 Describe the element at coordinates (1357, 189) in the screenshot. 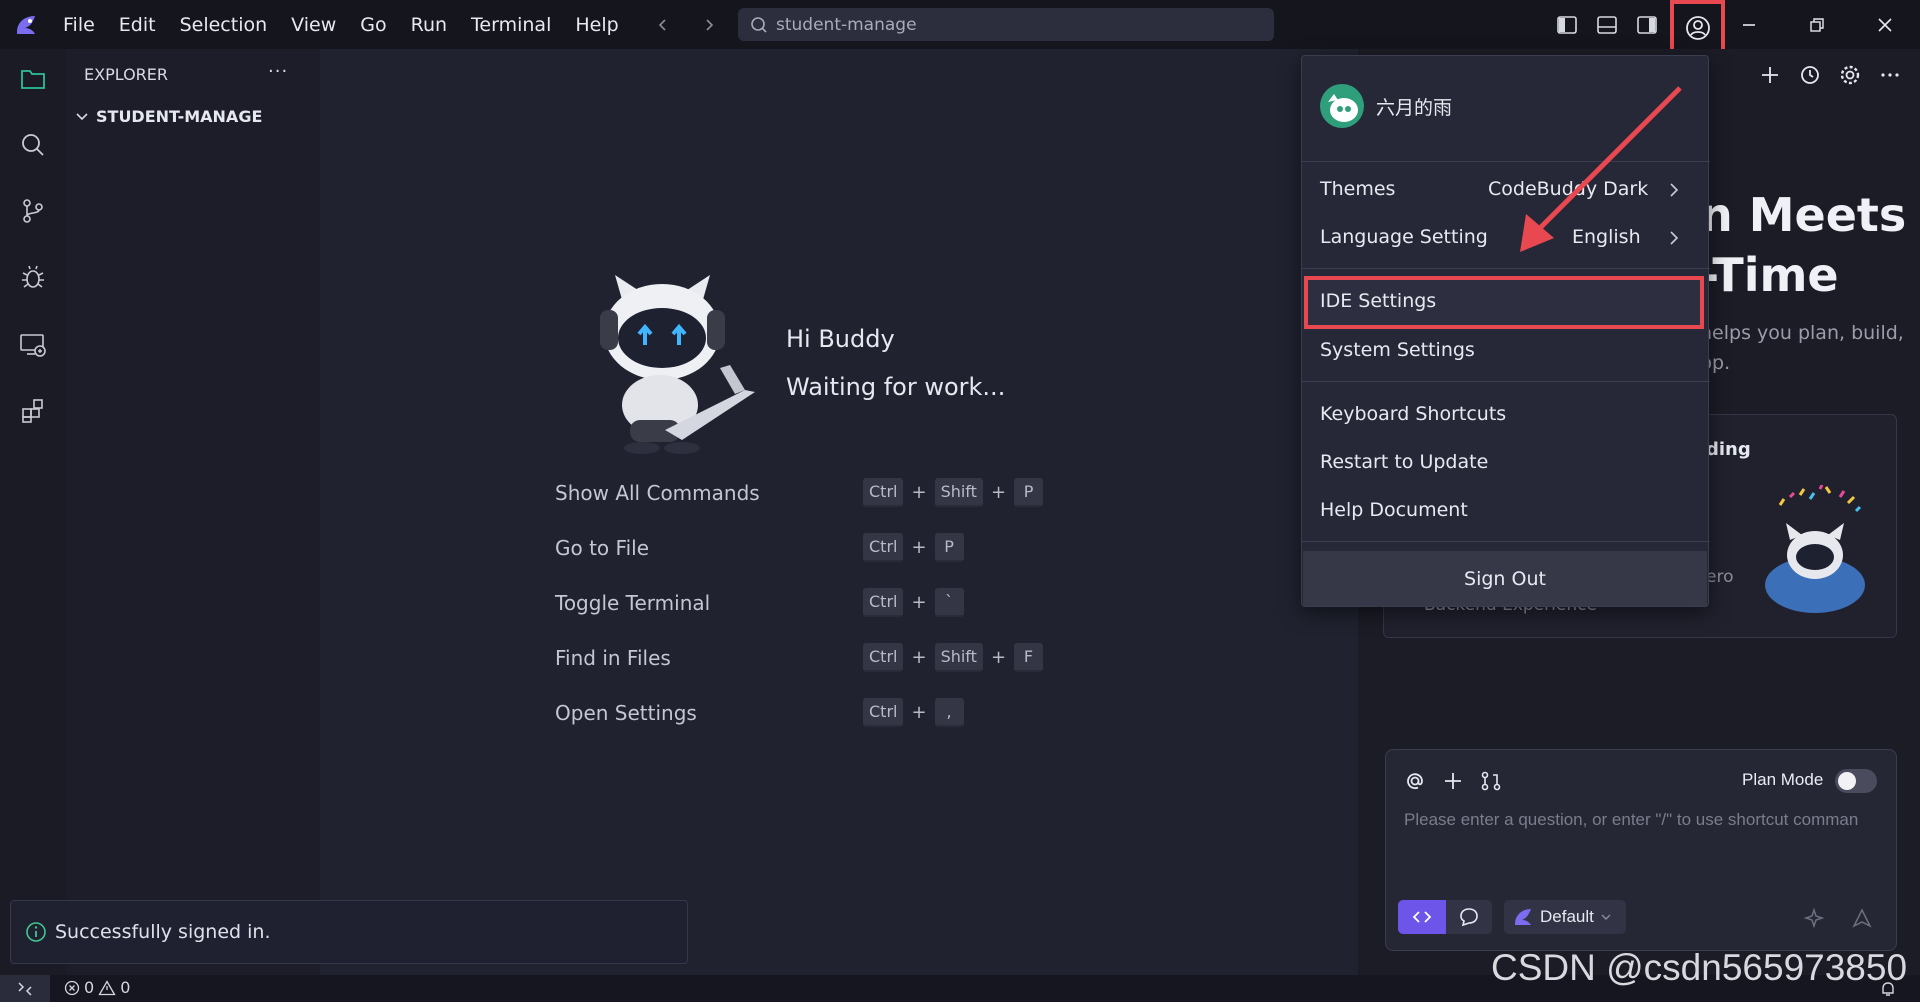

I see `themes-menu-item: Themes` at that location.